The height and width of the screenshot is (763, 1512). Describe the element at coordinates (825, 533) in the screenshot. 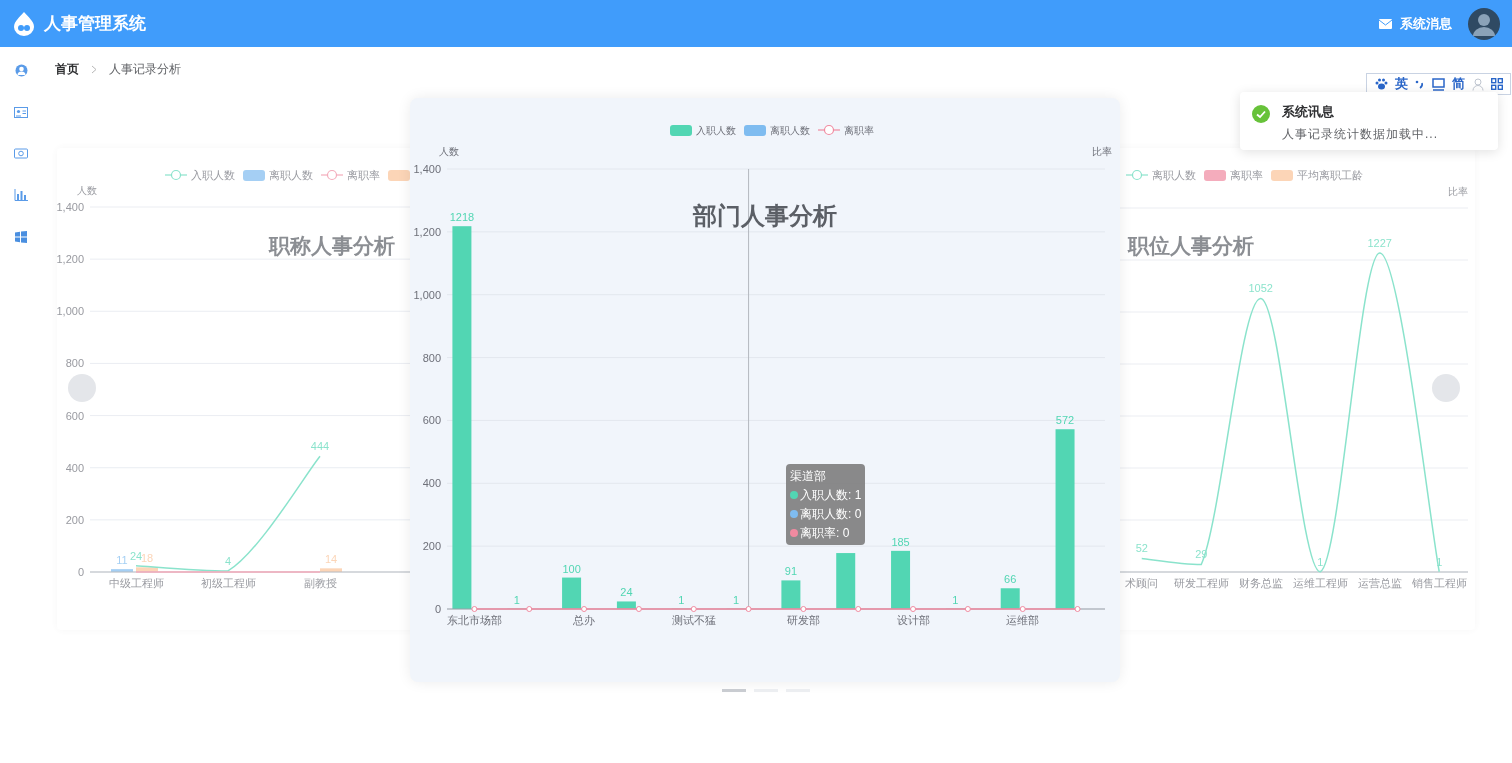

I see `tooltip-row-text: 离职率: 0` at that location.